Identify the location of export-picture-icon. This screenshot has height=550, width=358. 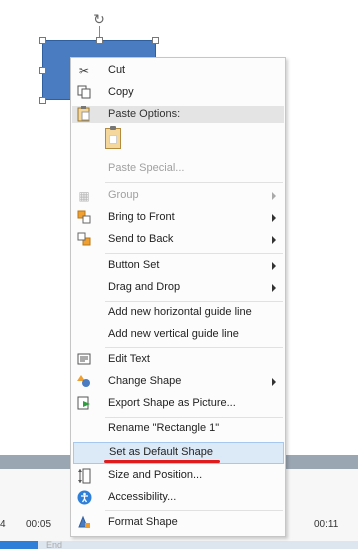
(84, 404).